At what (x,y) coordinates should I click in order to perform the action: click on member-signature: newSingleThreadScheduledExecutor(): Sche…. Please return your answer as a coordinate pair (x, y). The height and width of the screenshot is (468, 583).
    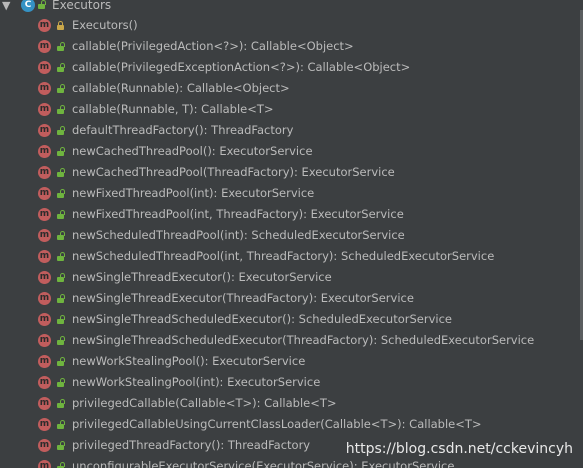
    Looking at the image, I should click on (262, 319).